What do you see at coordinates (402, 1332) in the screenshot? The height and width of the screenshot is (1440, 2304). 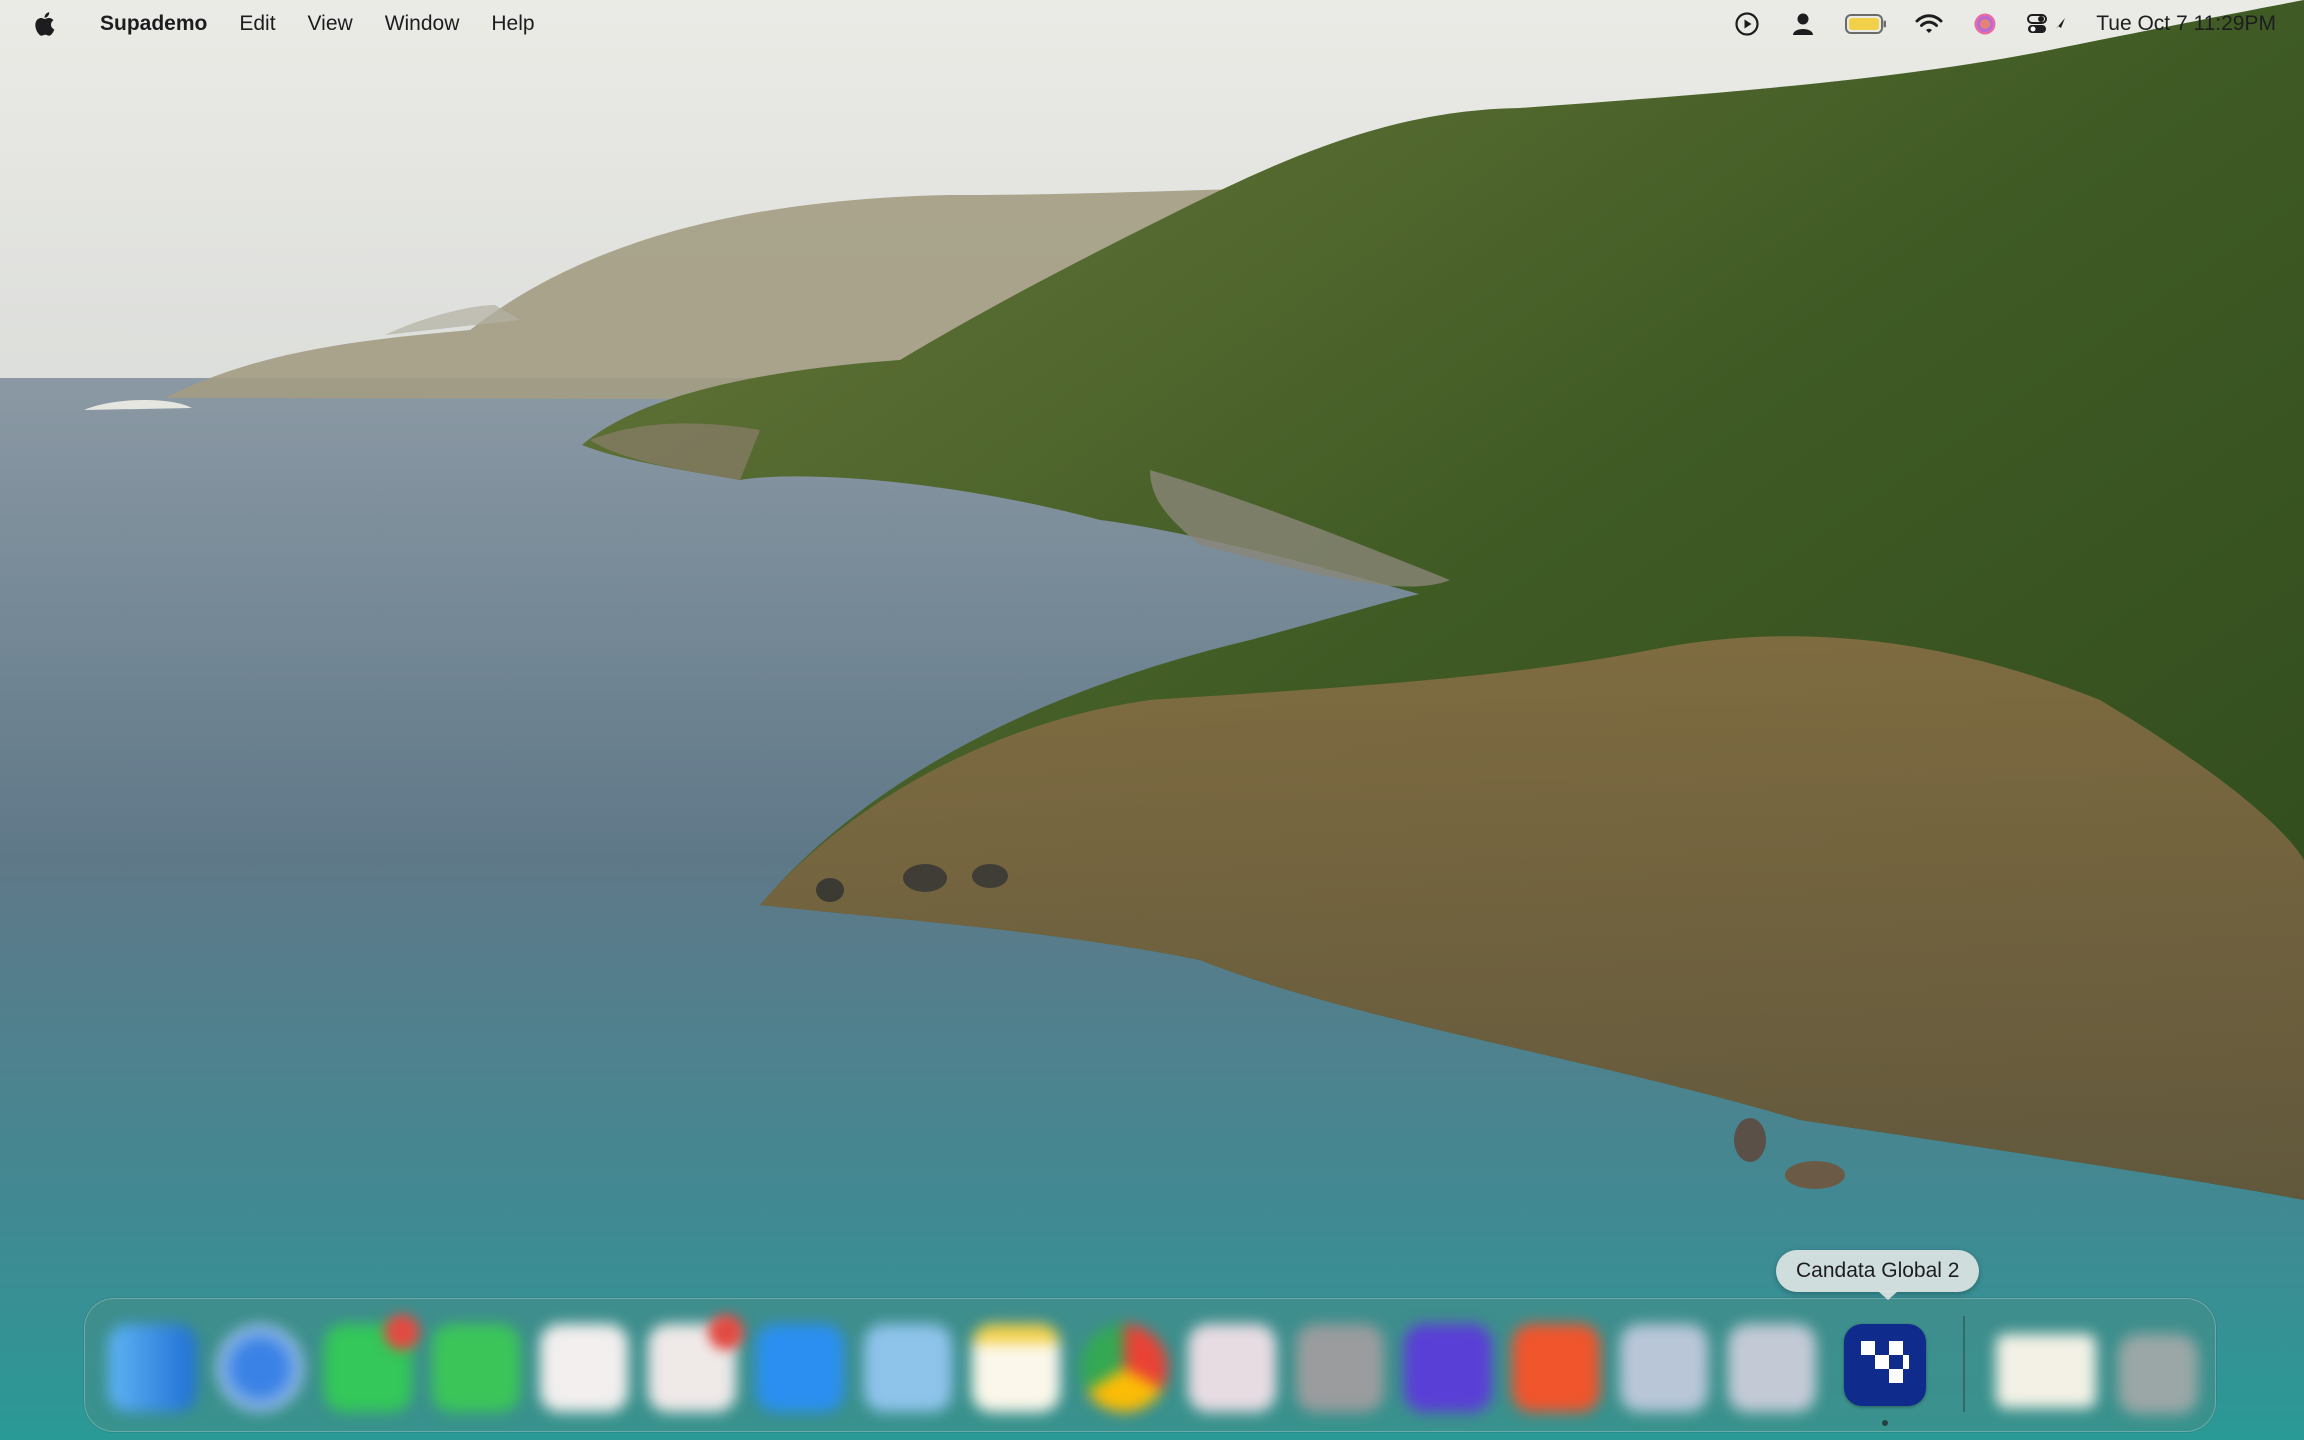 I see `dock-badge-messages` at bounding box center [402, 1332].